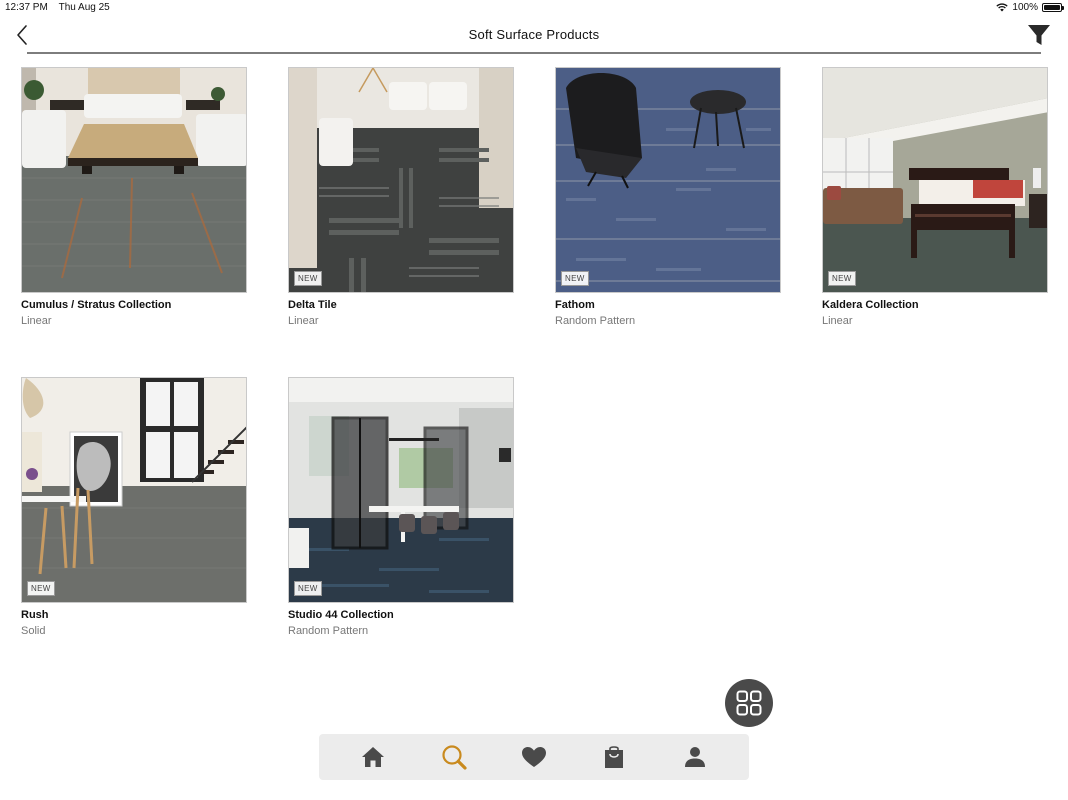 This screenshot has height=800, width=1068. What do you see at coordinates (35, 615) in the screenshot?
I see `product-name: Rush` at bounding box center [35, 615].